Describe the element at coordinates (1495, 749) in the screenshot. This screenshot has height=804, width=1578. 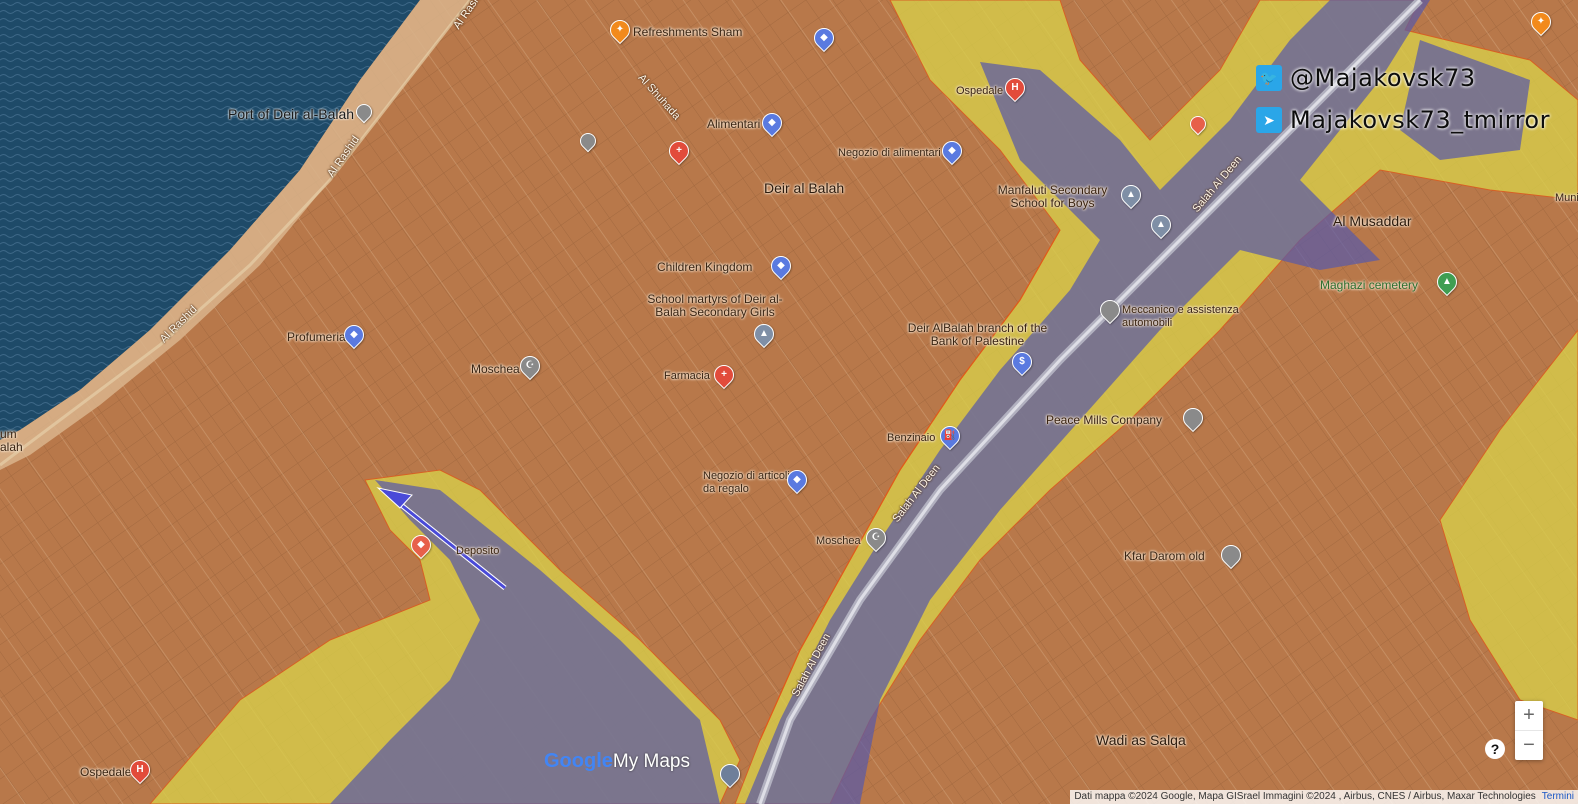
I see `help-button: ?` at that location.